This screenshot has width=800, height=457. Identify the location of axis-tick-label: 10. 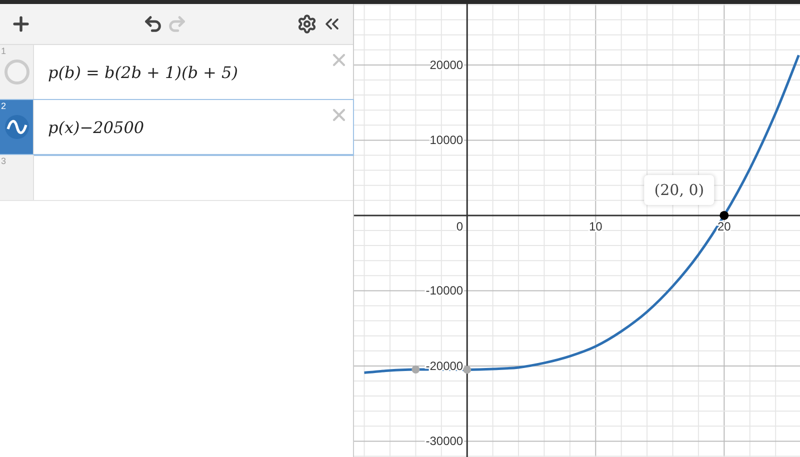
(595, 226).